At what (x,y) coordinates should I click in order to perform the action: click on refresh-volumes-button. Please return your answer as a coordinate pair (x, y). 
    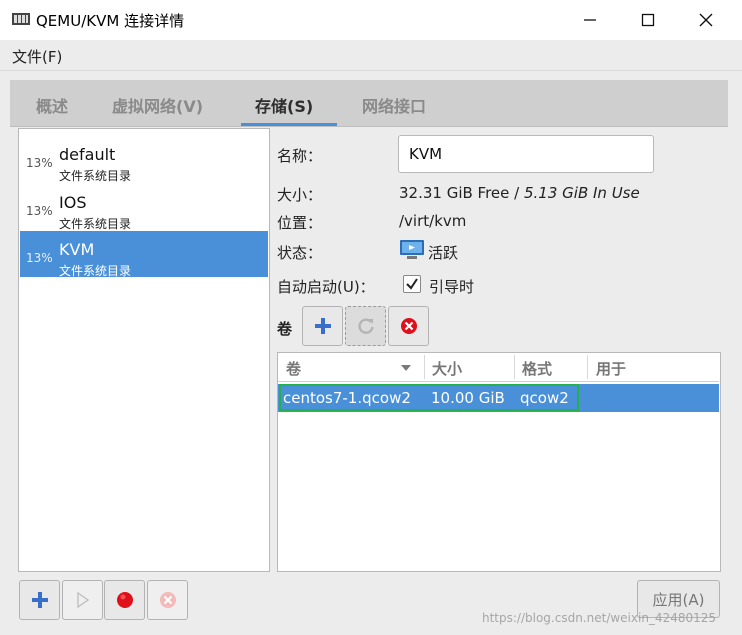
    Looking at the image, I should click on (365, 326).